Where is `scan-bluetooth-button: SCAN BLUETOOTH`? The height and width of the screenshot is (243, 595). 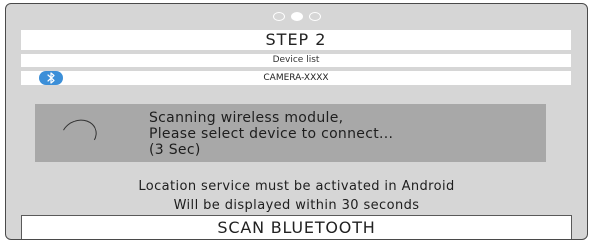 scan-bluetooth-button: SCAN BLUETOOTH is located at coordinates (296, 227).